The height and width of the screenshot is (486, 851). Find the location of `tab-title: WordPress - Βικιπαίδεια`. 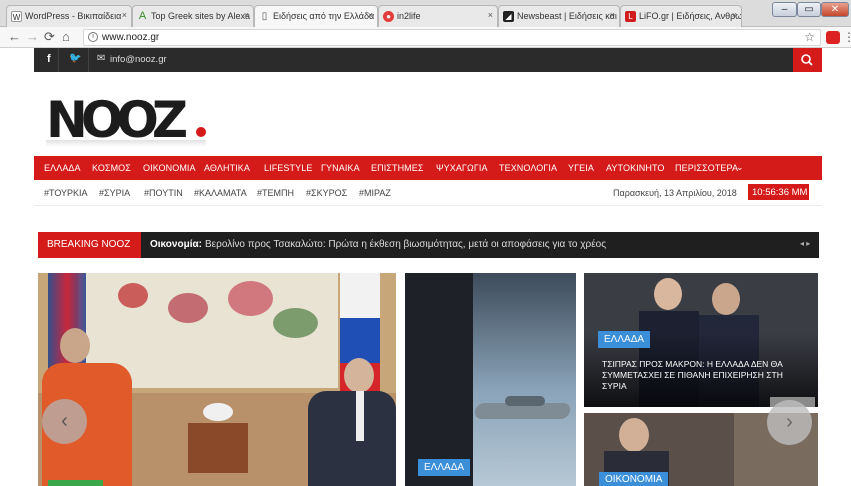

tab-title: WordPress - Βικιπαίδεια is located at coordinates (73, 16).